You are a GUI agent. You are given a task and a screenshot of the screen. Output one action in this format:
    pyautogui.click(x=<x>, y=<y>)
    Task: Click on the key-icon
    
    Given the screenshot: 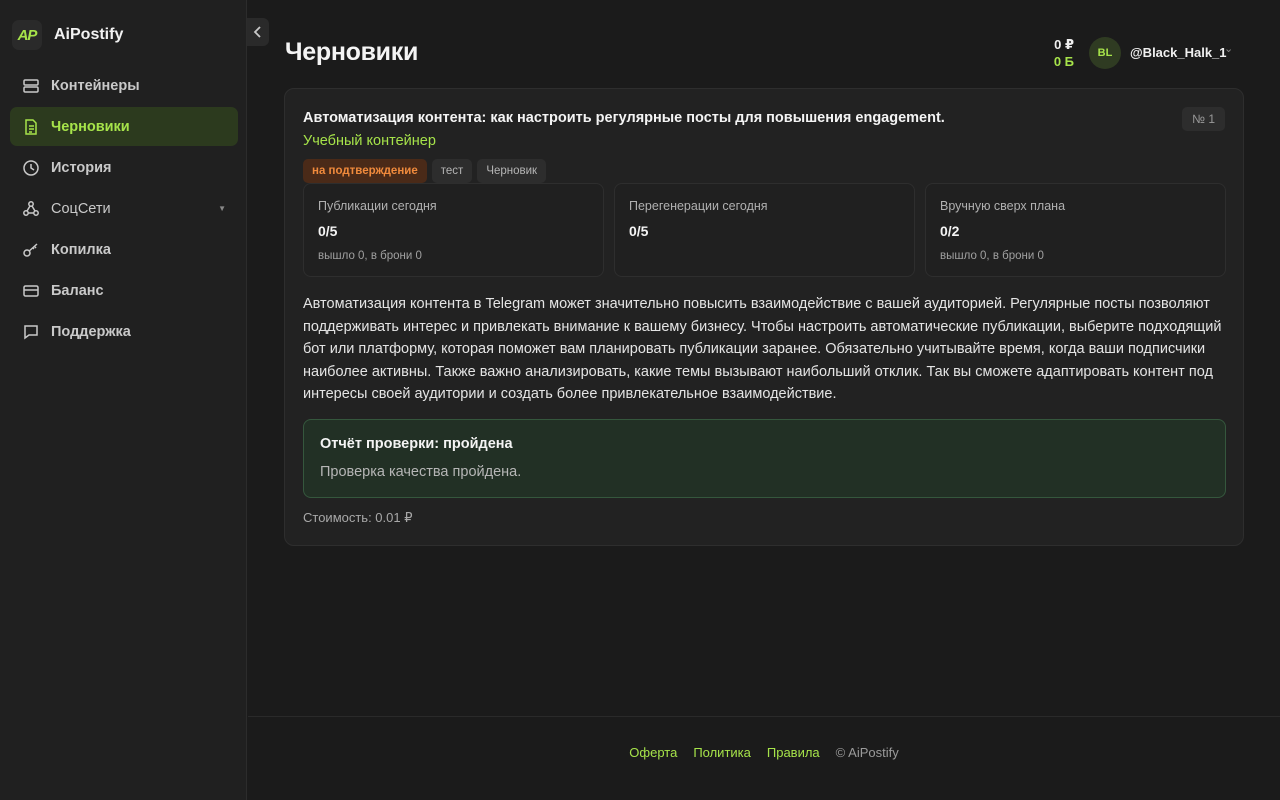 What is the action you would take?
    pyautogui.click(x=31, y=250)
    